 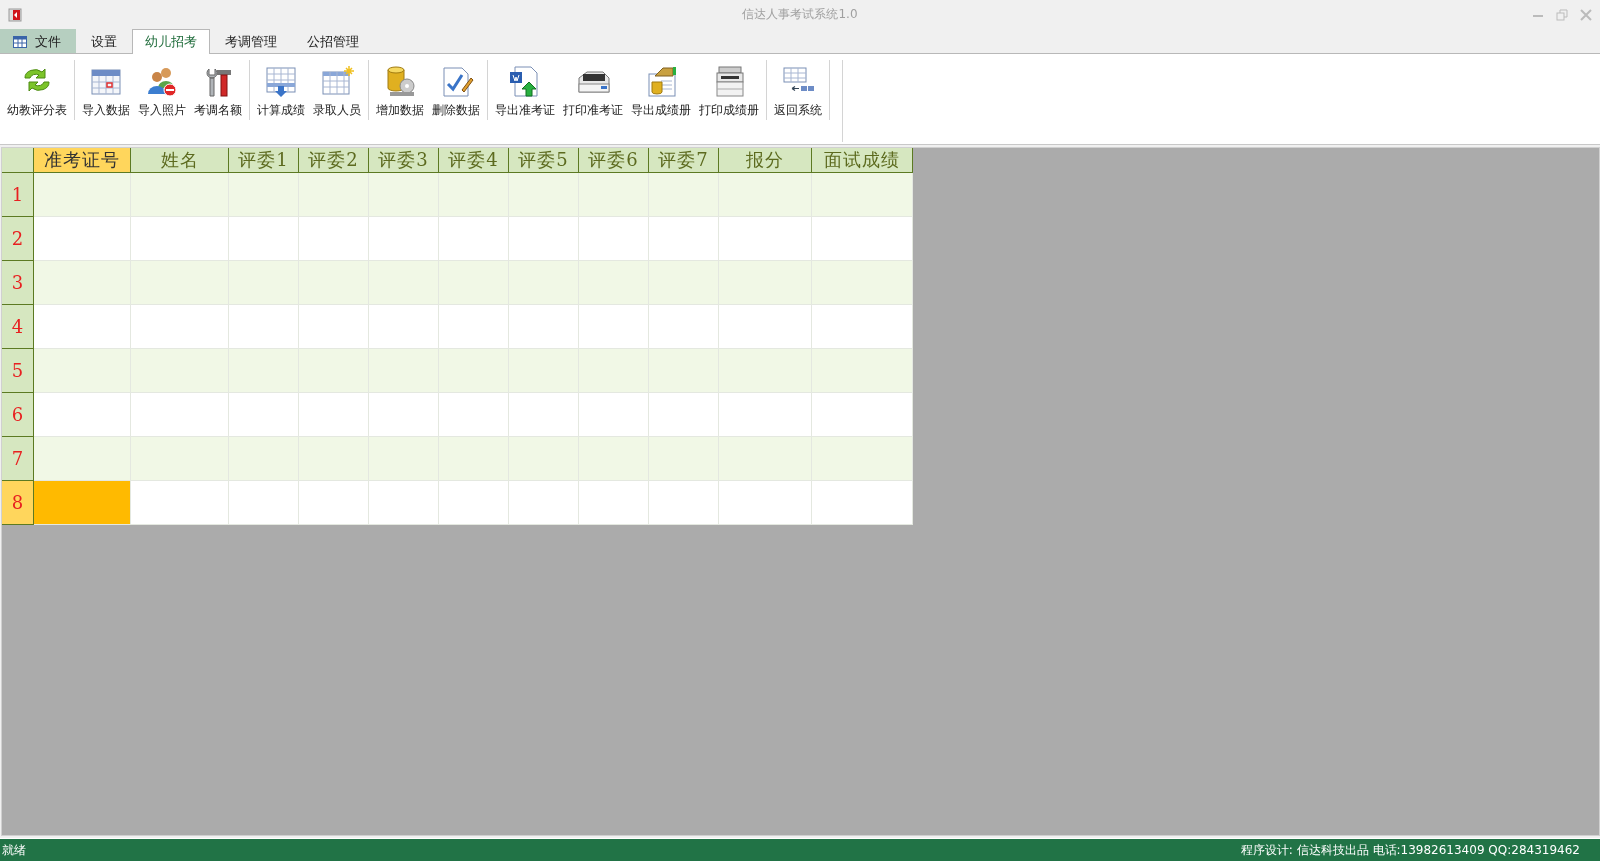 I want to click on menu-tab: 设置, so click(x=104, y=41).